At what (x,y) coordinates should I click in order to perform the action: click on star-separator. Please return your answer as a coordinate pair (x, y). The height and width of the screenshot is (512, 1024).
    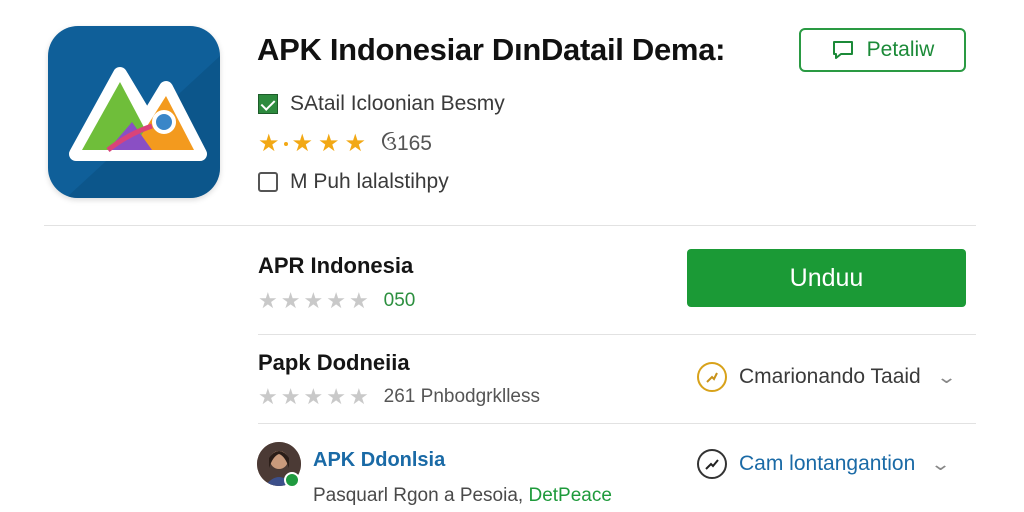
    Looking at the image, I should click on (285, 144).